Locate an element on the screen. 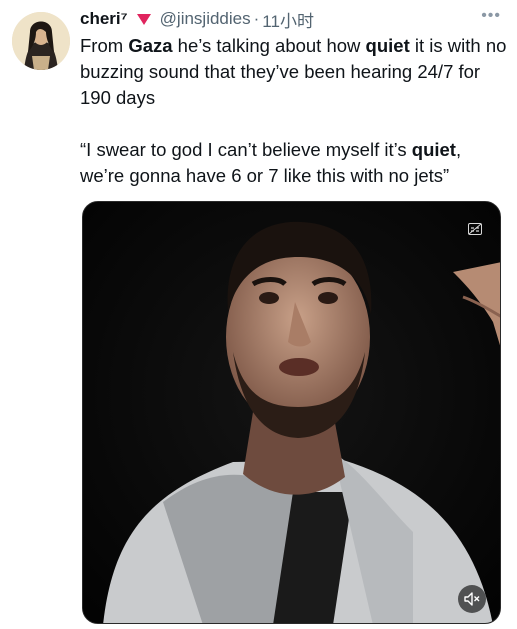  author-handle: @jinsjiddies is located at coordinates (205, 19).